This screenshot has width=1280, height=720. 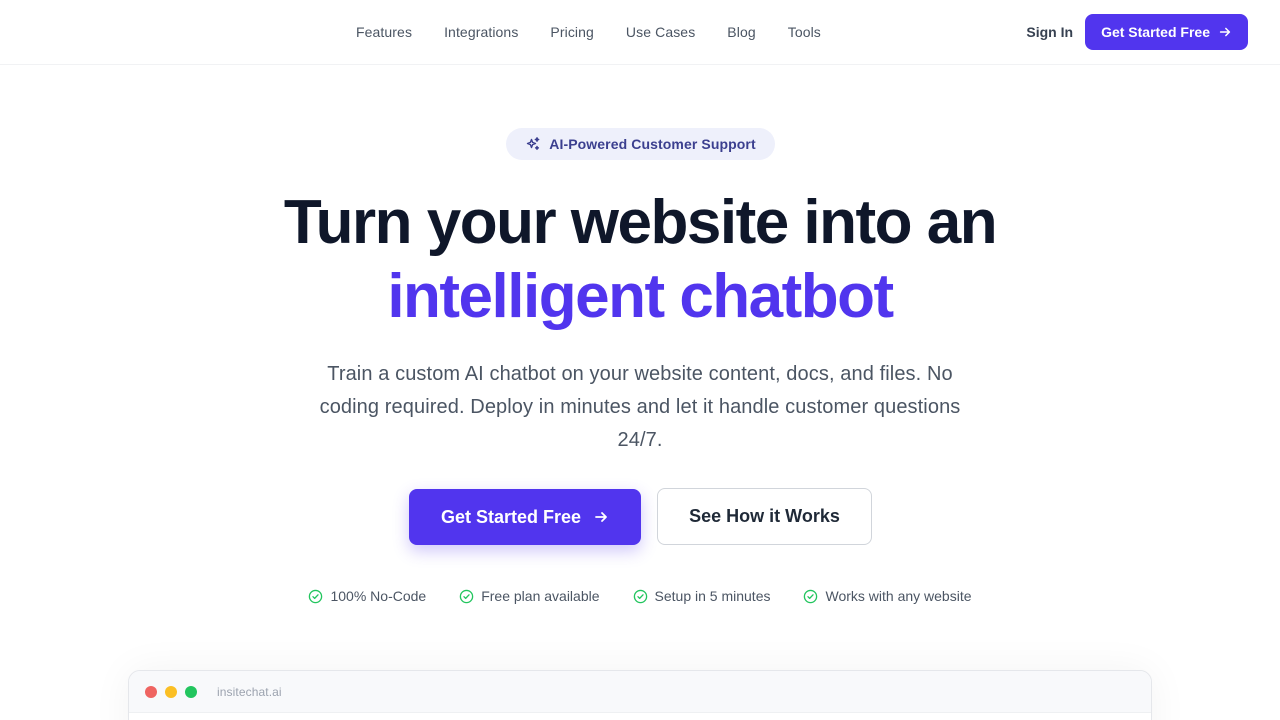 I want to click on get-started-button: Get Started Free, so click(x=525, y=517).